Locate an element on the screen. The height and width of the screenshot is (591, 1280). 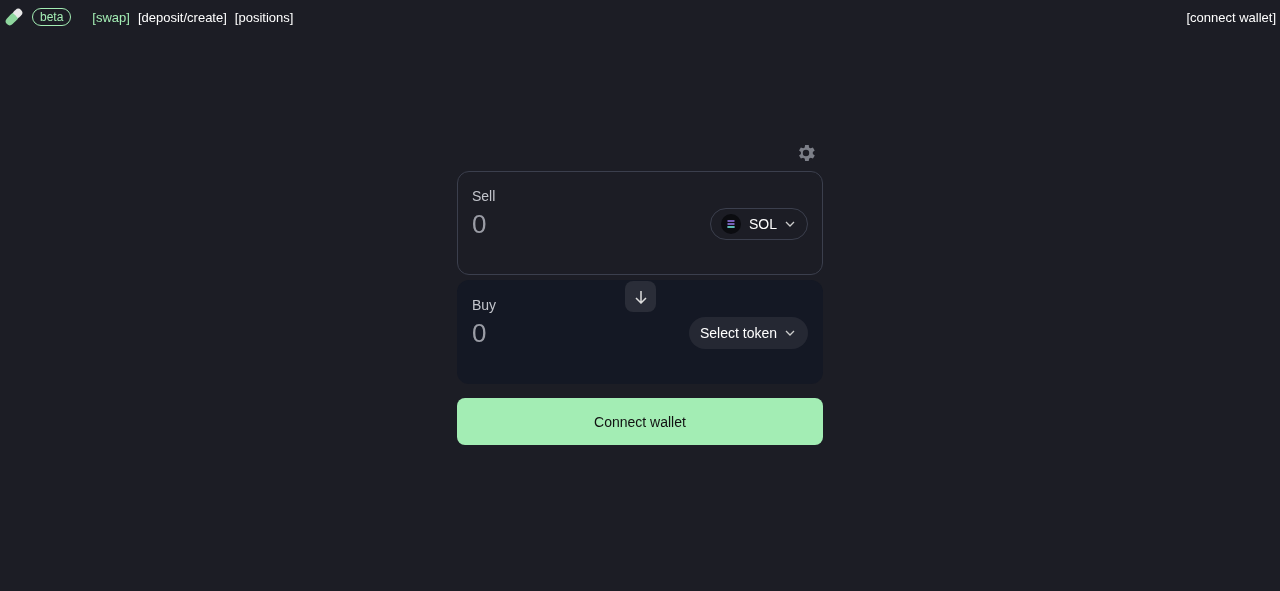
panel-label: Buy is located at coordinates (485, 305).